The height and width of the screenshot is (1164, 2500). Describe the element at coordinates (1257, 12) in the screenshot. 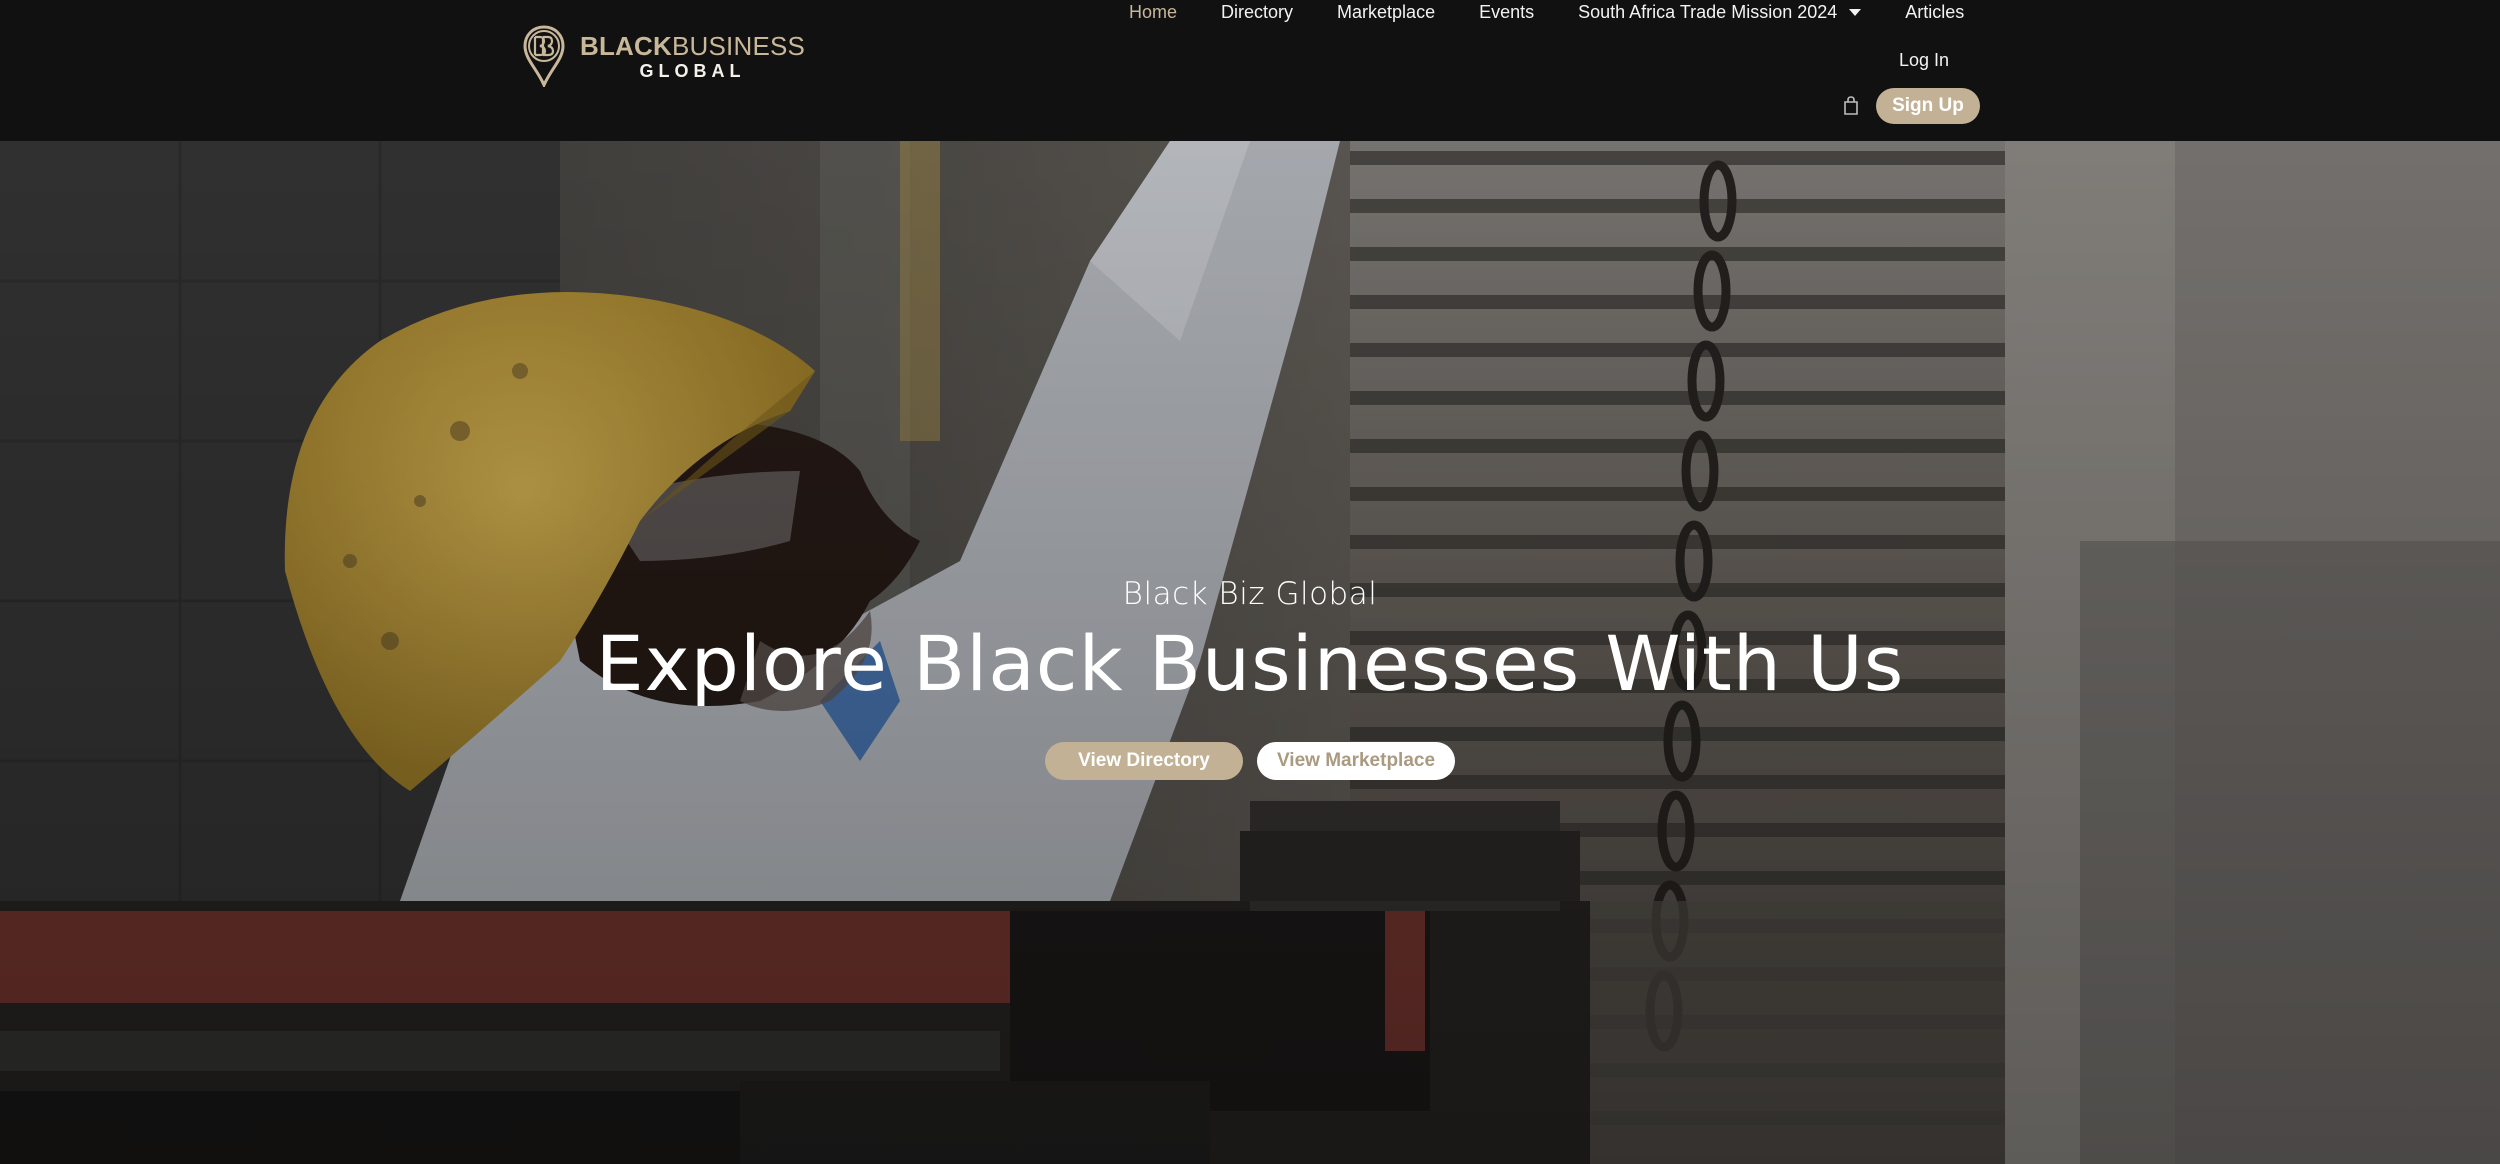

I see `nav-directory: Directory` at that location.